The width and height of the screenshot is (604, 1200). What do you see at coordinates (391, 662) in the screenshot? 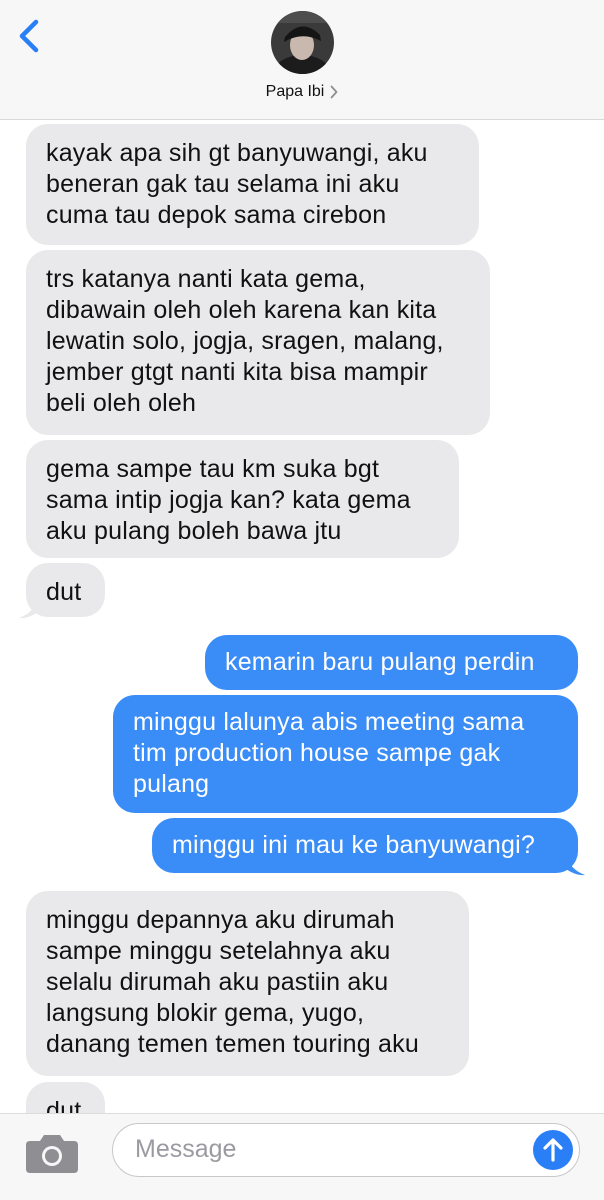
I see `message-bubble-outgoing: kemarin baru pulang perdin` at bounding box center [391, 662].